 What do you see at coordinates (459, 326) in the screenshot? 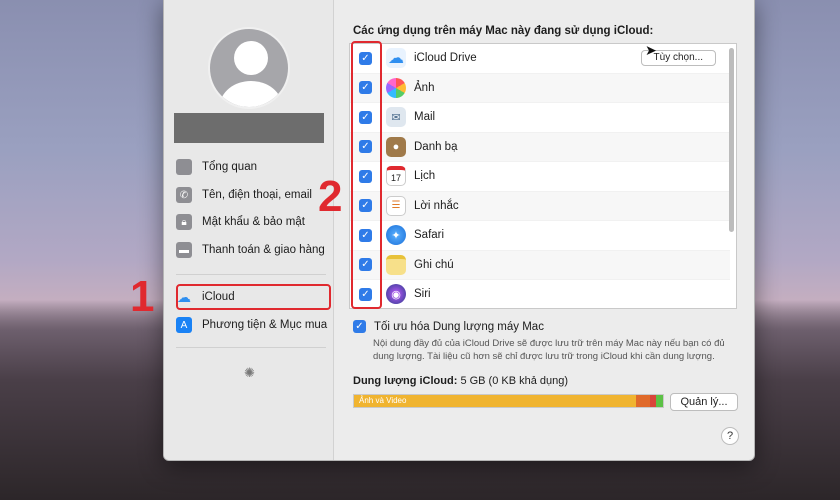
I see `optimize-storage-label: Tối ưu hóa Dung lượng máy Mac` at bounding box center [459, 326].